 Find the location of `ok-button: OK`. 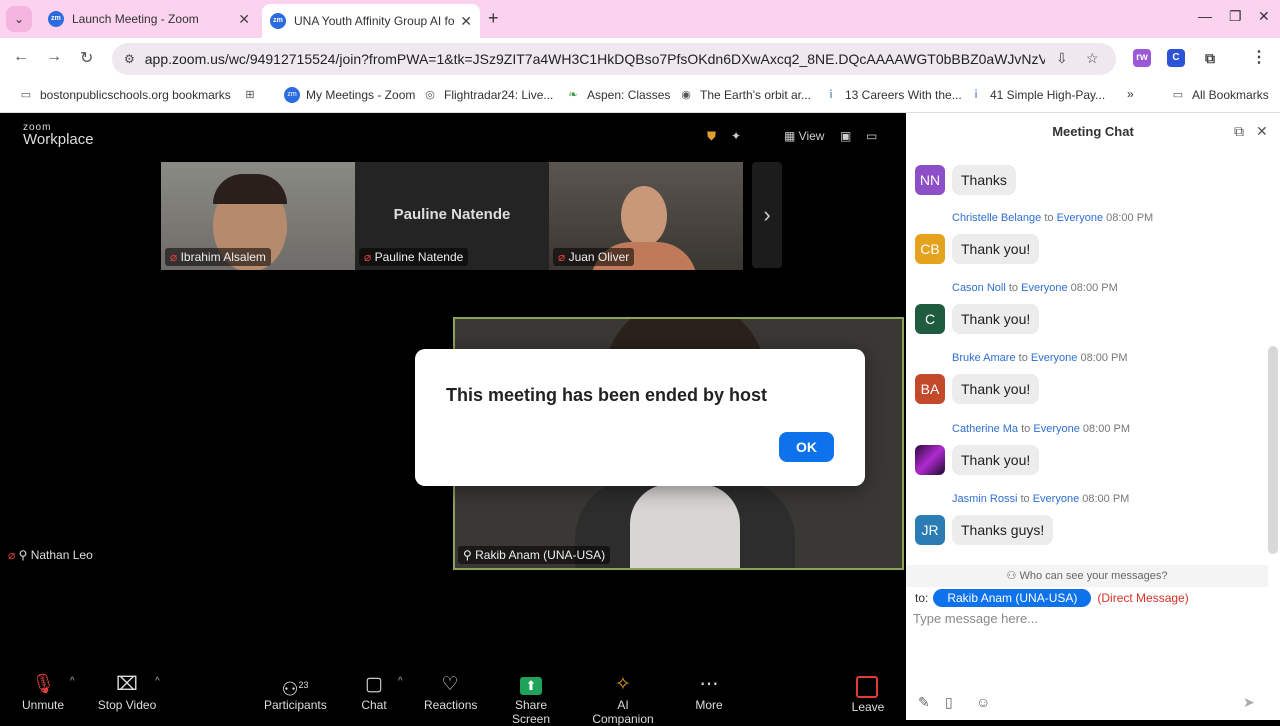

ok-button: OK is located at coordinates (806, 447).